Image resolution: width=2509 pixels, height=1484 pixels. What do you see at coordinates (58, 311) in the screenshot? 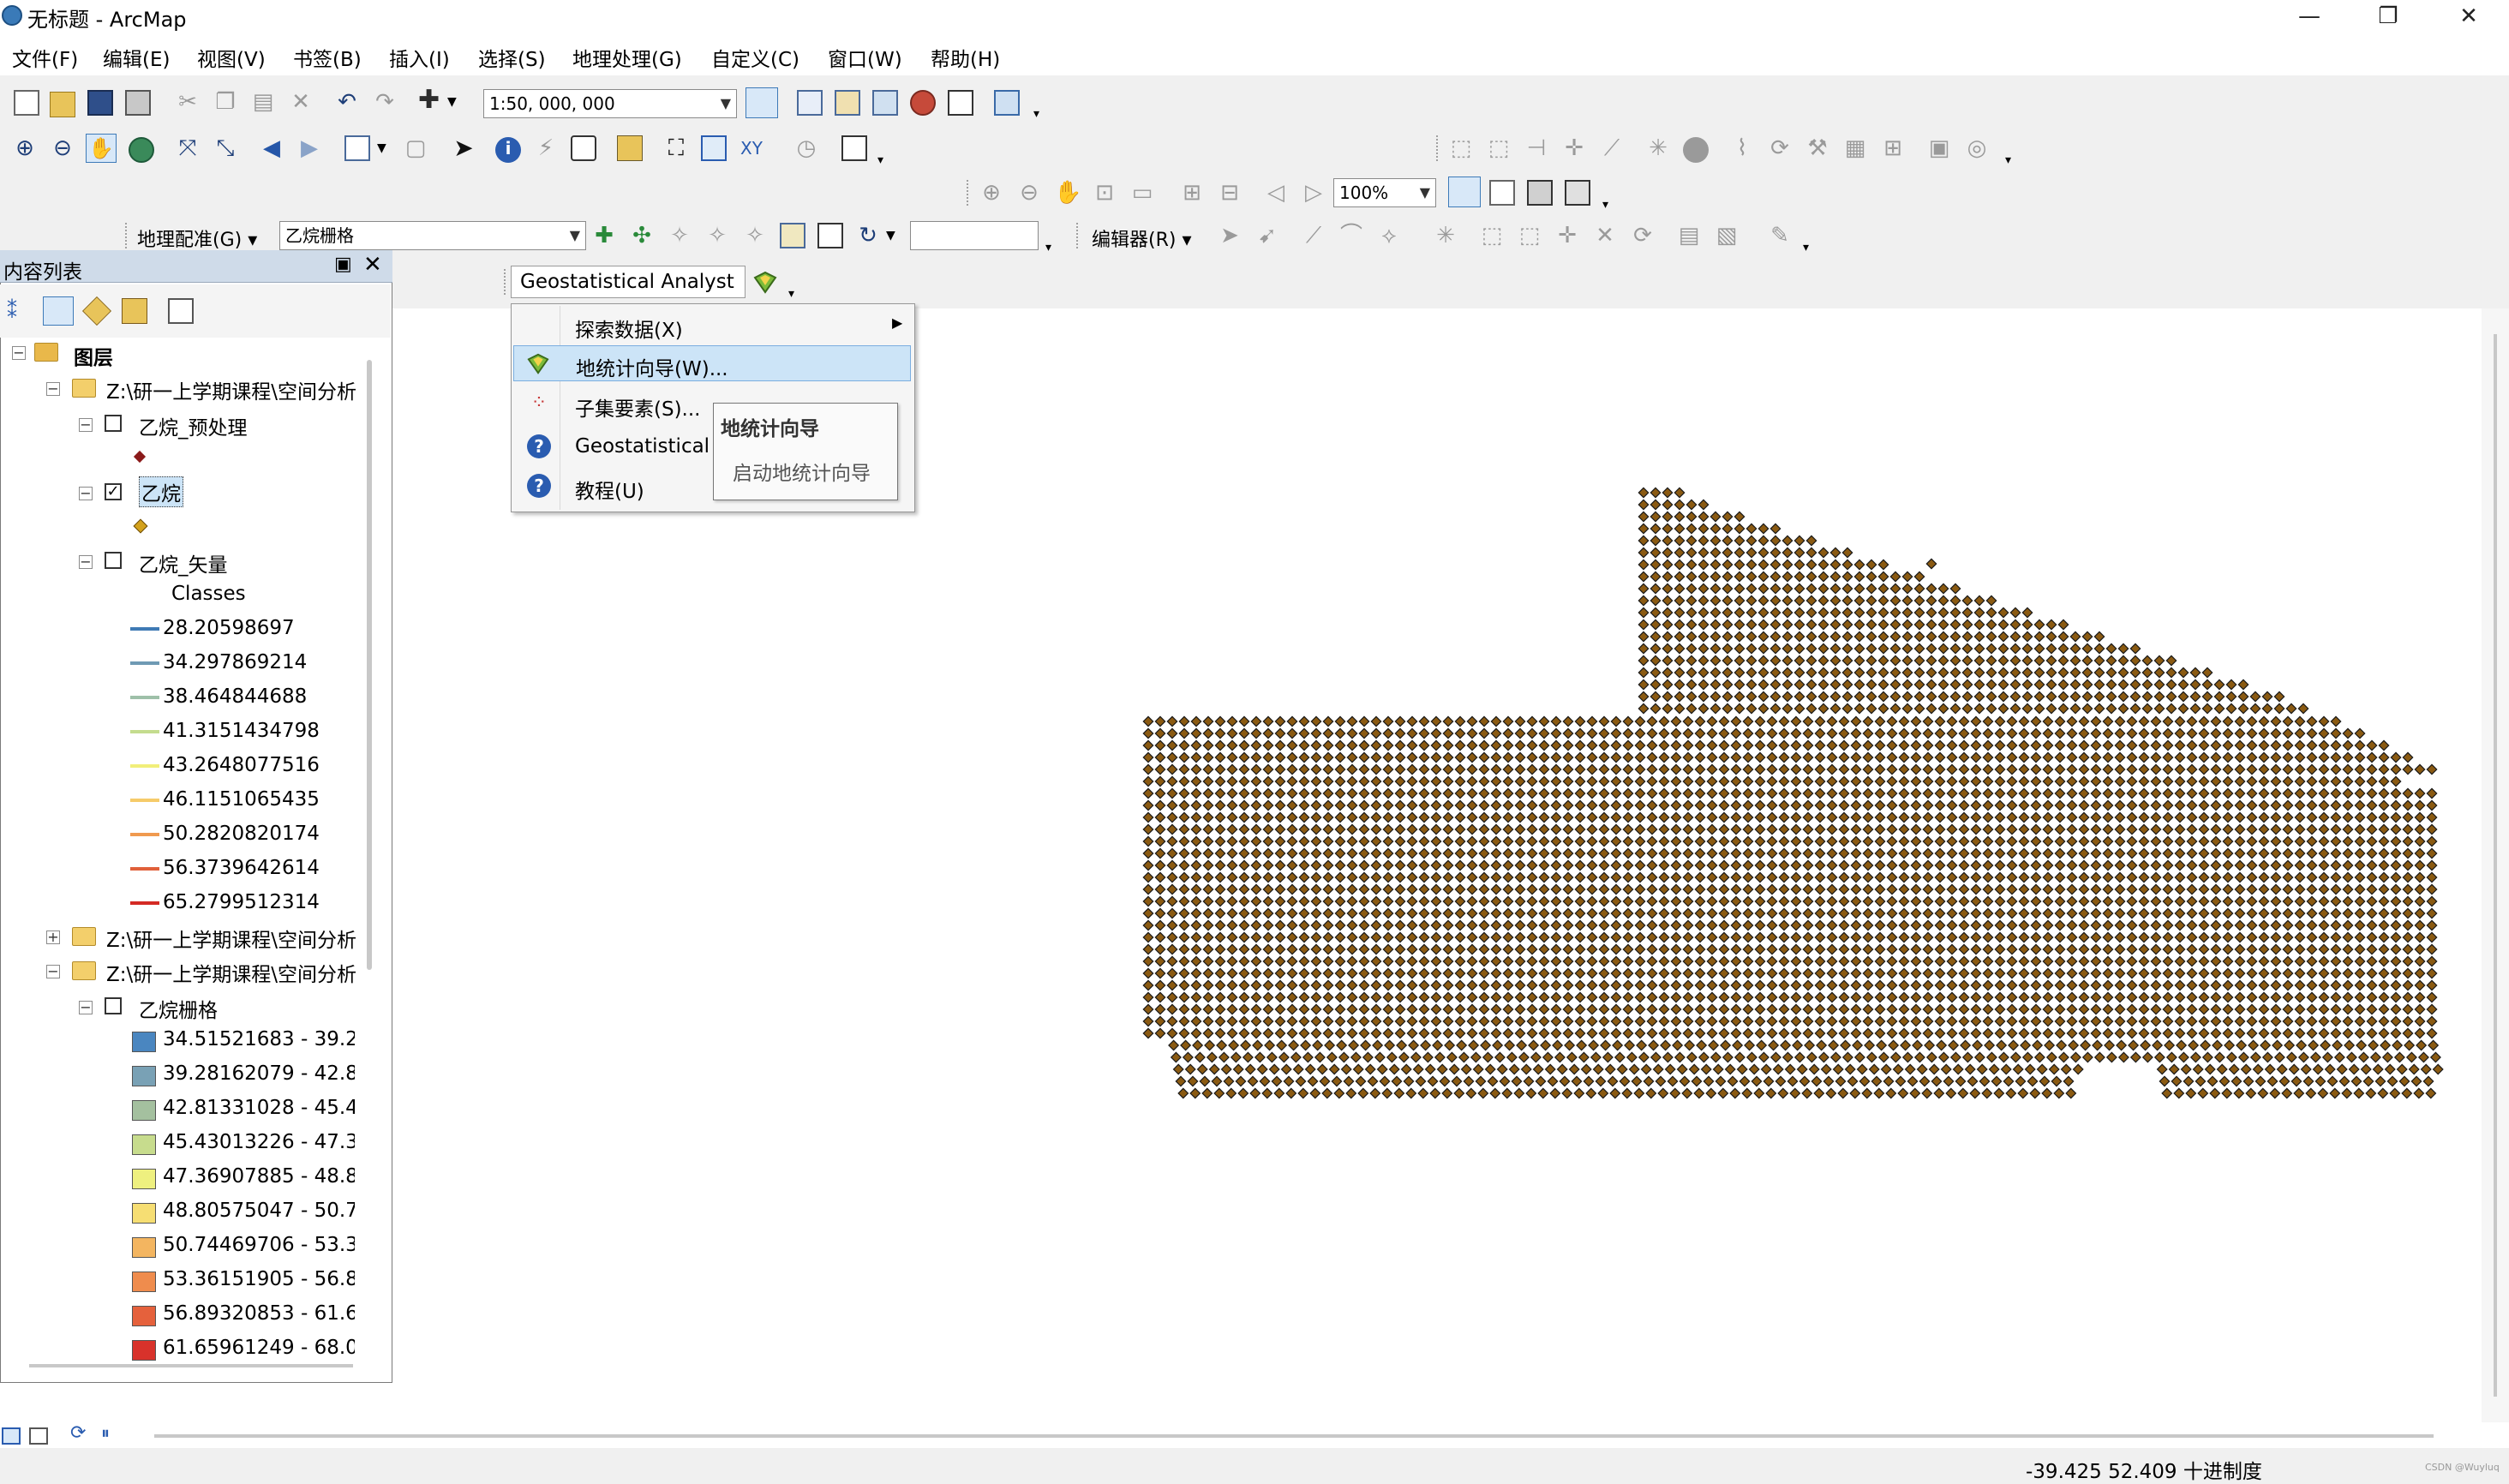
I see `list-by-source-icon` at bounding box center [58, 311].